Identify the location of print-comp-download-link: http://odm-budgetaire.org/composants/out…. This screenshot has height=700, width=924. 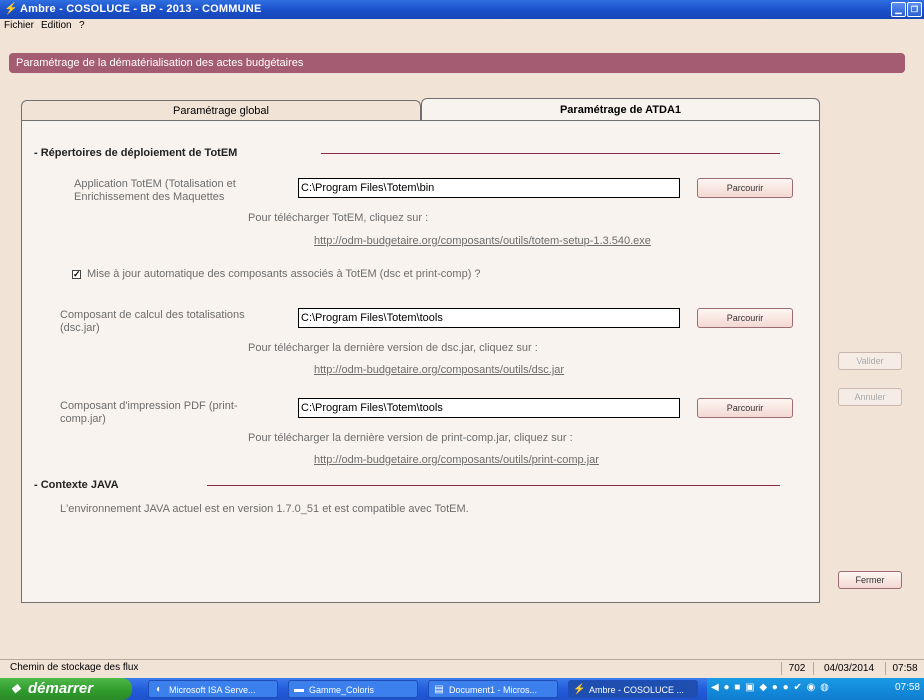
(456, 460).